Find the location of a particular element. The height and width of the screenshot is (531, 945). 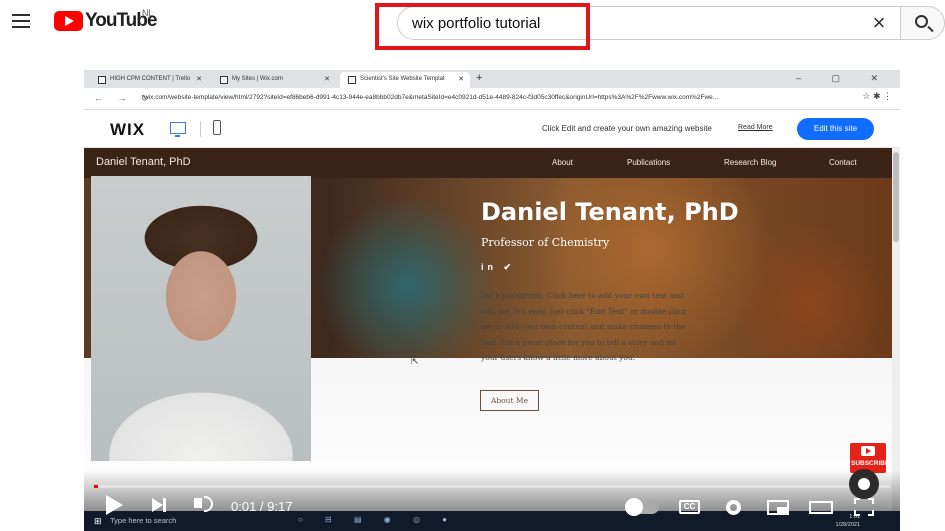

autoplay-toggle is located at coordinates (642, 507).